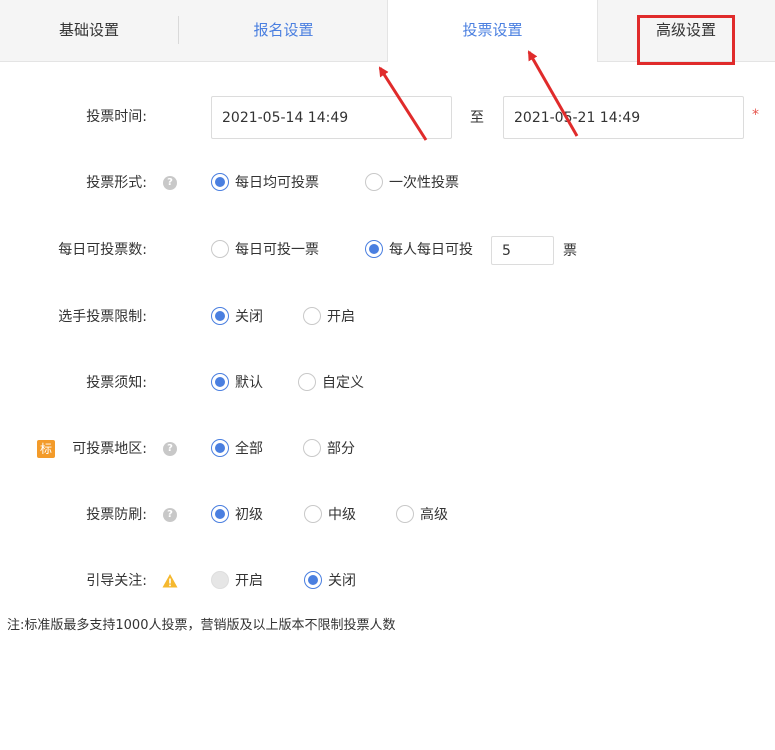 The width and height of the screenshot is (775, 750). What do you see at coordinates (478, 95) in the screenshot?
I see `annotation-arrows` at bounding box center [478, 95].